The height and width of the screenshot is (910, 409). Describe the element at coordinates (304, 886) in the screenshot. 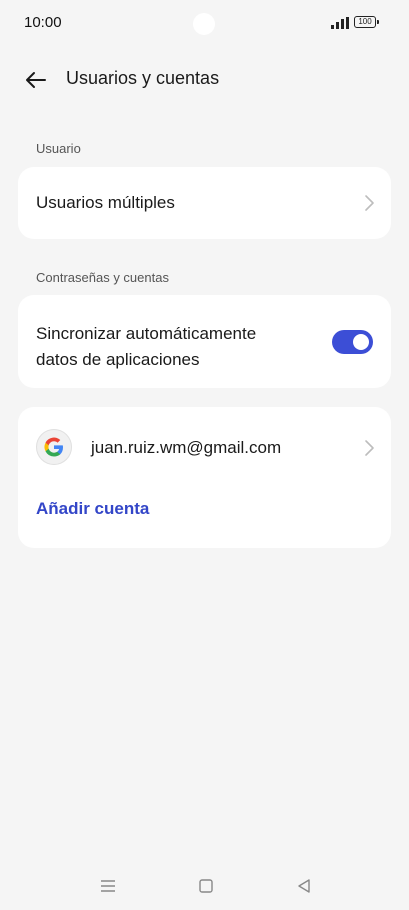

I see `back-triangle-icon` at that location.